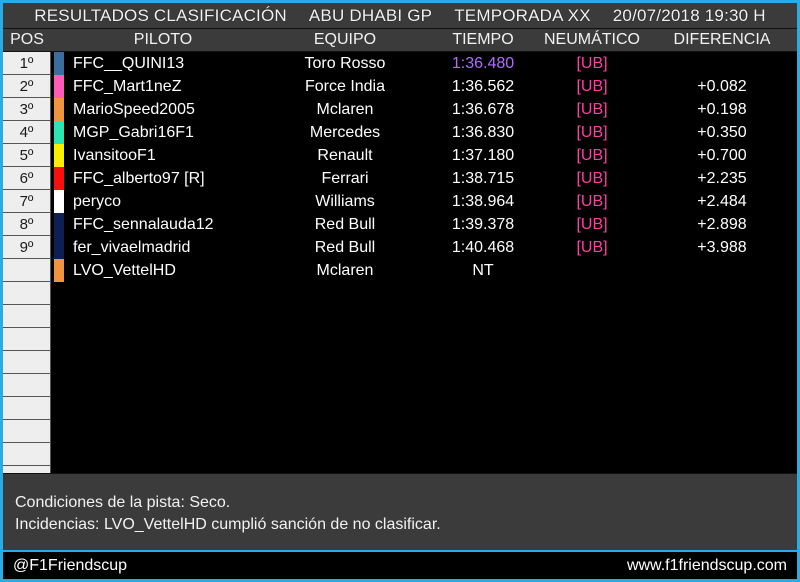 The width and height of the screenshot is (800, 582). What do you see at coordinates (483, 132) in the screenshot?
I see `row-lap-time: 1:36.830` at bounding box center [483, 132].